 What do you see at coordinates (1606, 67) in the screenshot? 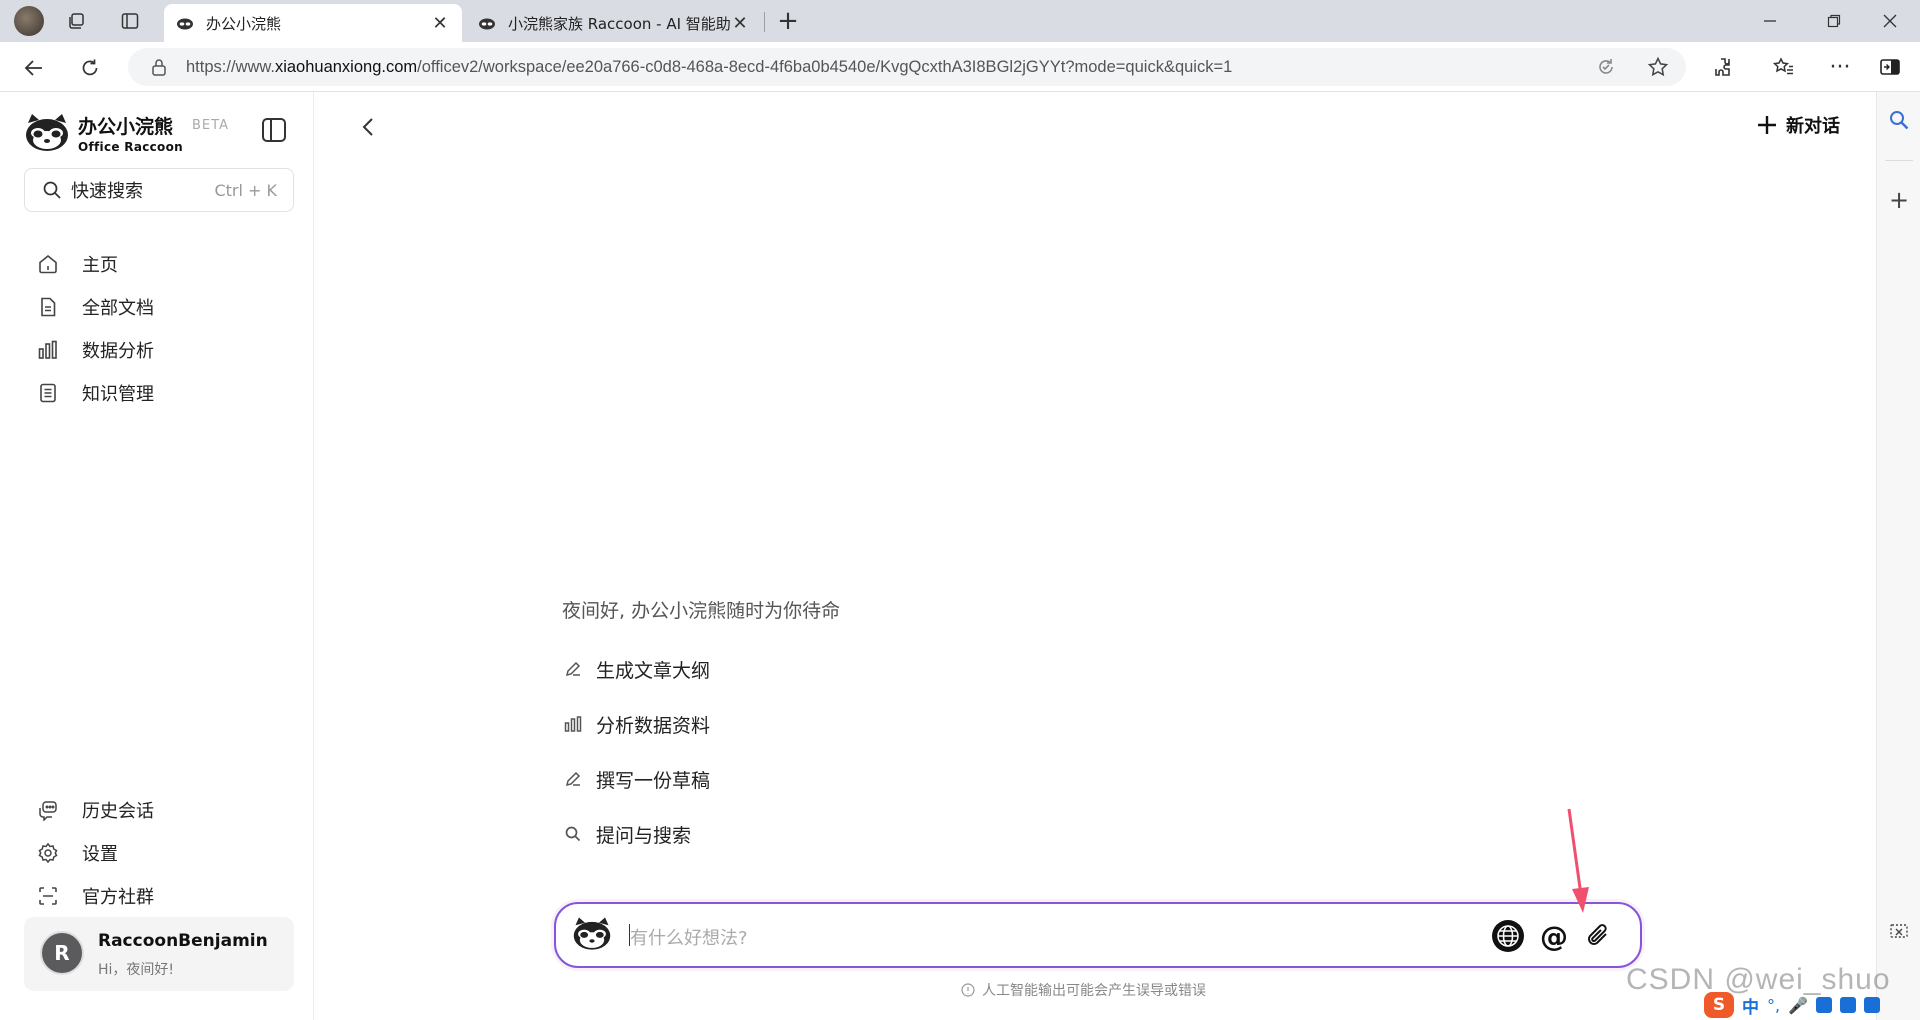
I see `read-aloud-icon` at bounding box center [1606, 67].